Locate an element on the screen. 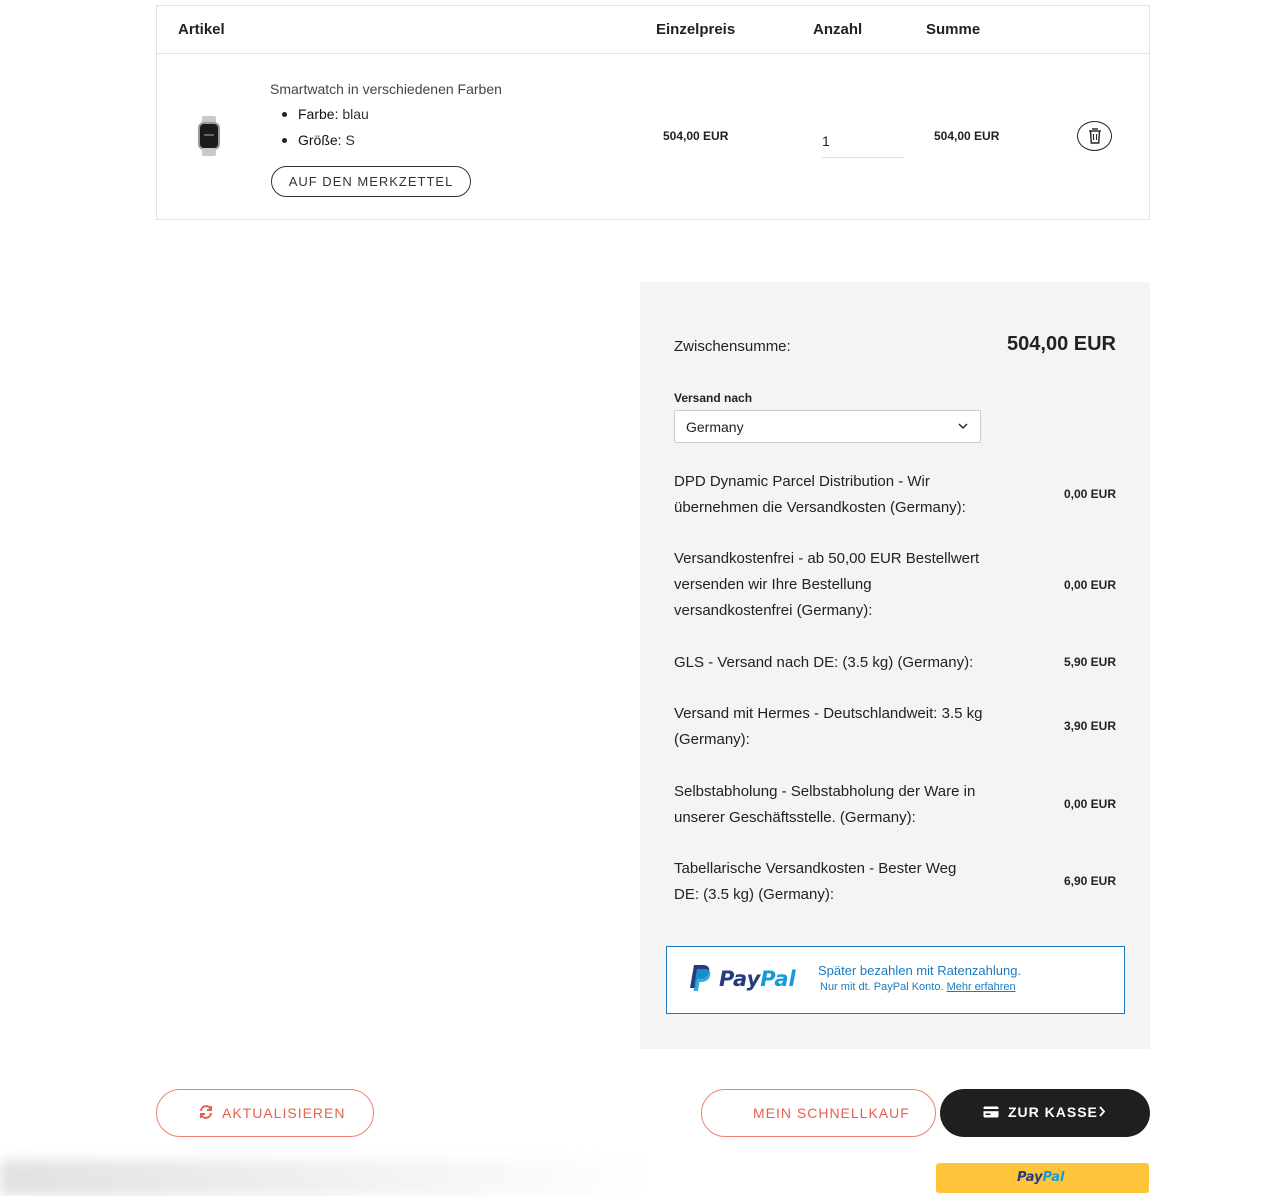 Image resolution: width=1263 pixels, height=1196 pixels. header-sum: Summe is located at coordinates (953, 29).